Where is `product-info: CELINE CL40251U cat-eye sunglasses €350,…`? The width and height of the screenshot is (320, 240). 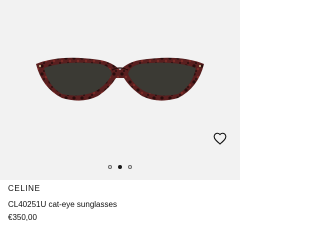 product-info: CELINE CL40251U cat-eye sunglasses €350,… is located at coordinates (120, 203).